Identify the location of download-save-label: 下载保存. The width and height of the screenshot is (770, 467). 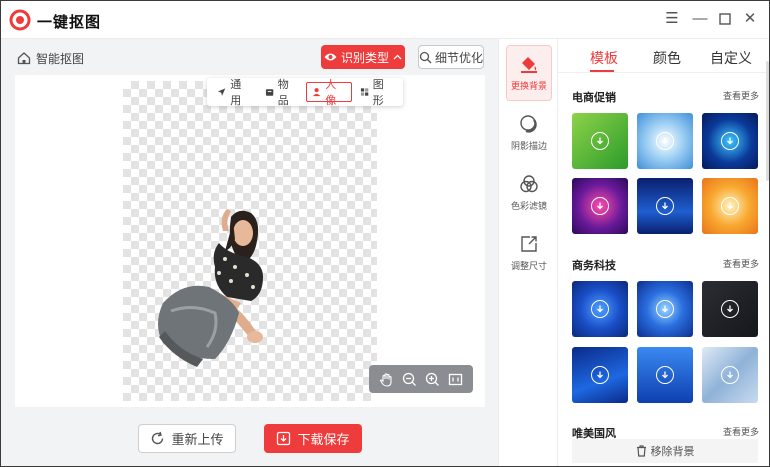
(323, 439).